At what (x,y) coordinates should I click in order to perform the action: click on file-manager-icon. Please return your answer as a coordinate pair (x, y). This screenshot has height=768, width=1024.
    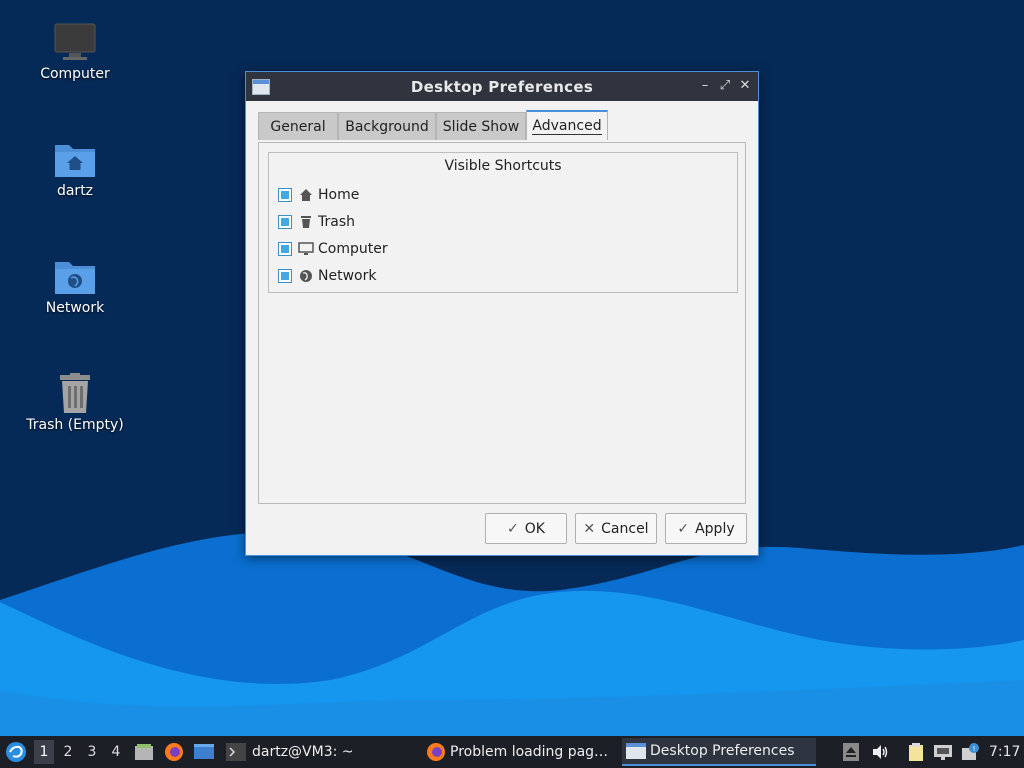
    Looking at the image, I should click on (144, 752).